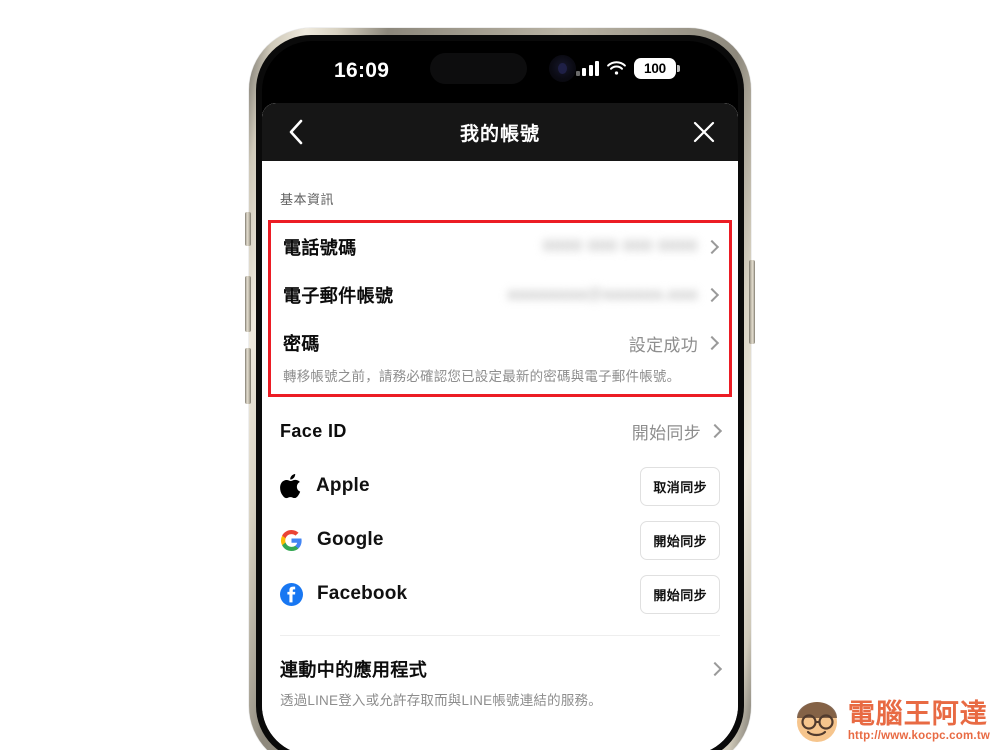 This screenshot has width=1000, height=750. I want to click on row-value-phone: 0000 000 000 0000, so click(620, 246).